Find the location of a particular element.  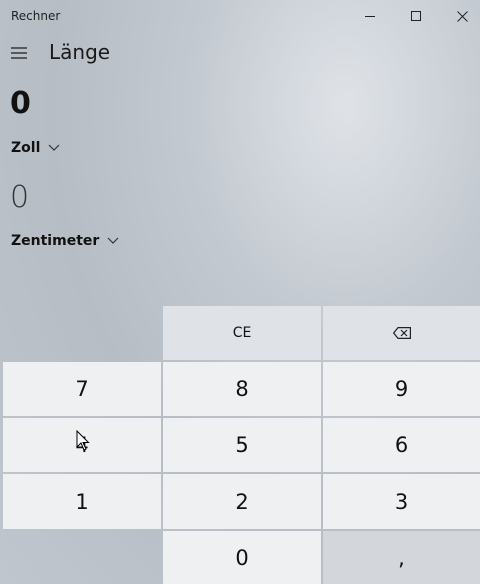

to-unit-dropdown: Zentimeter is located at coordinates (65, 241).